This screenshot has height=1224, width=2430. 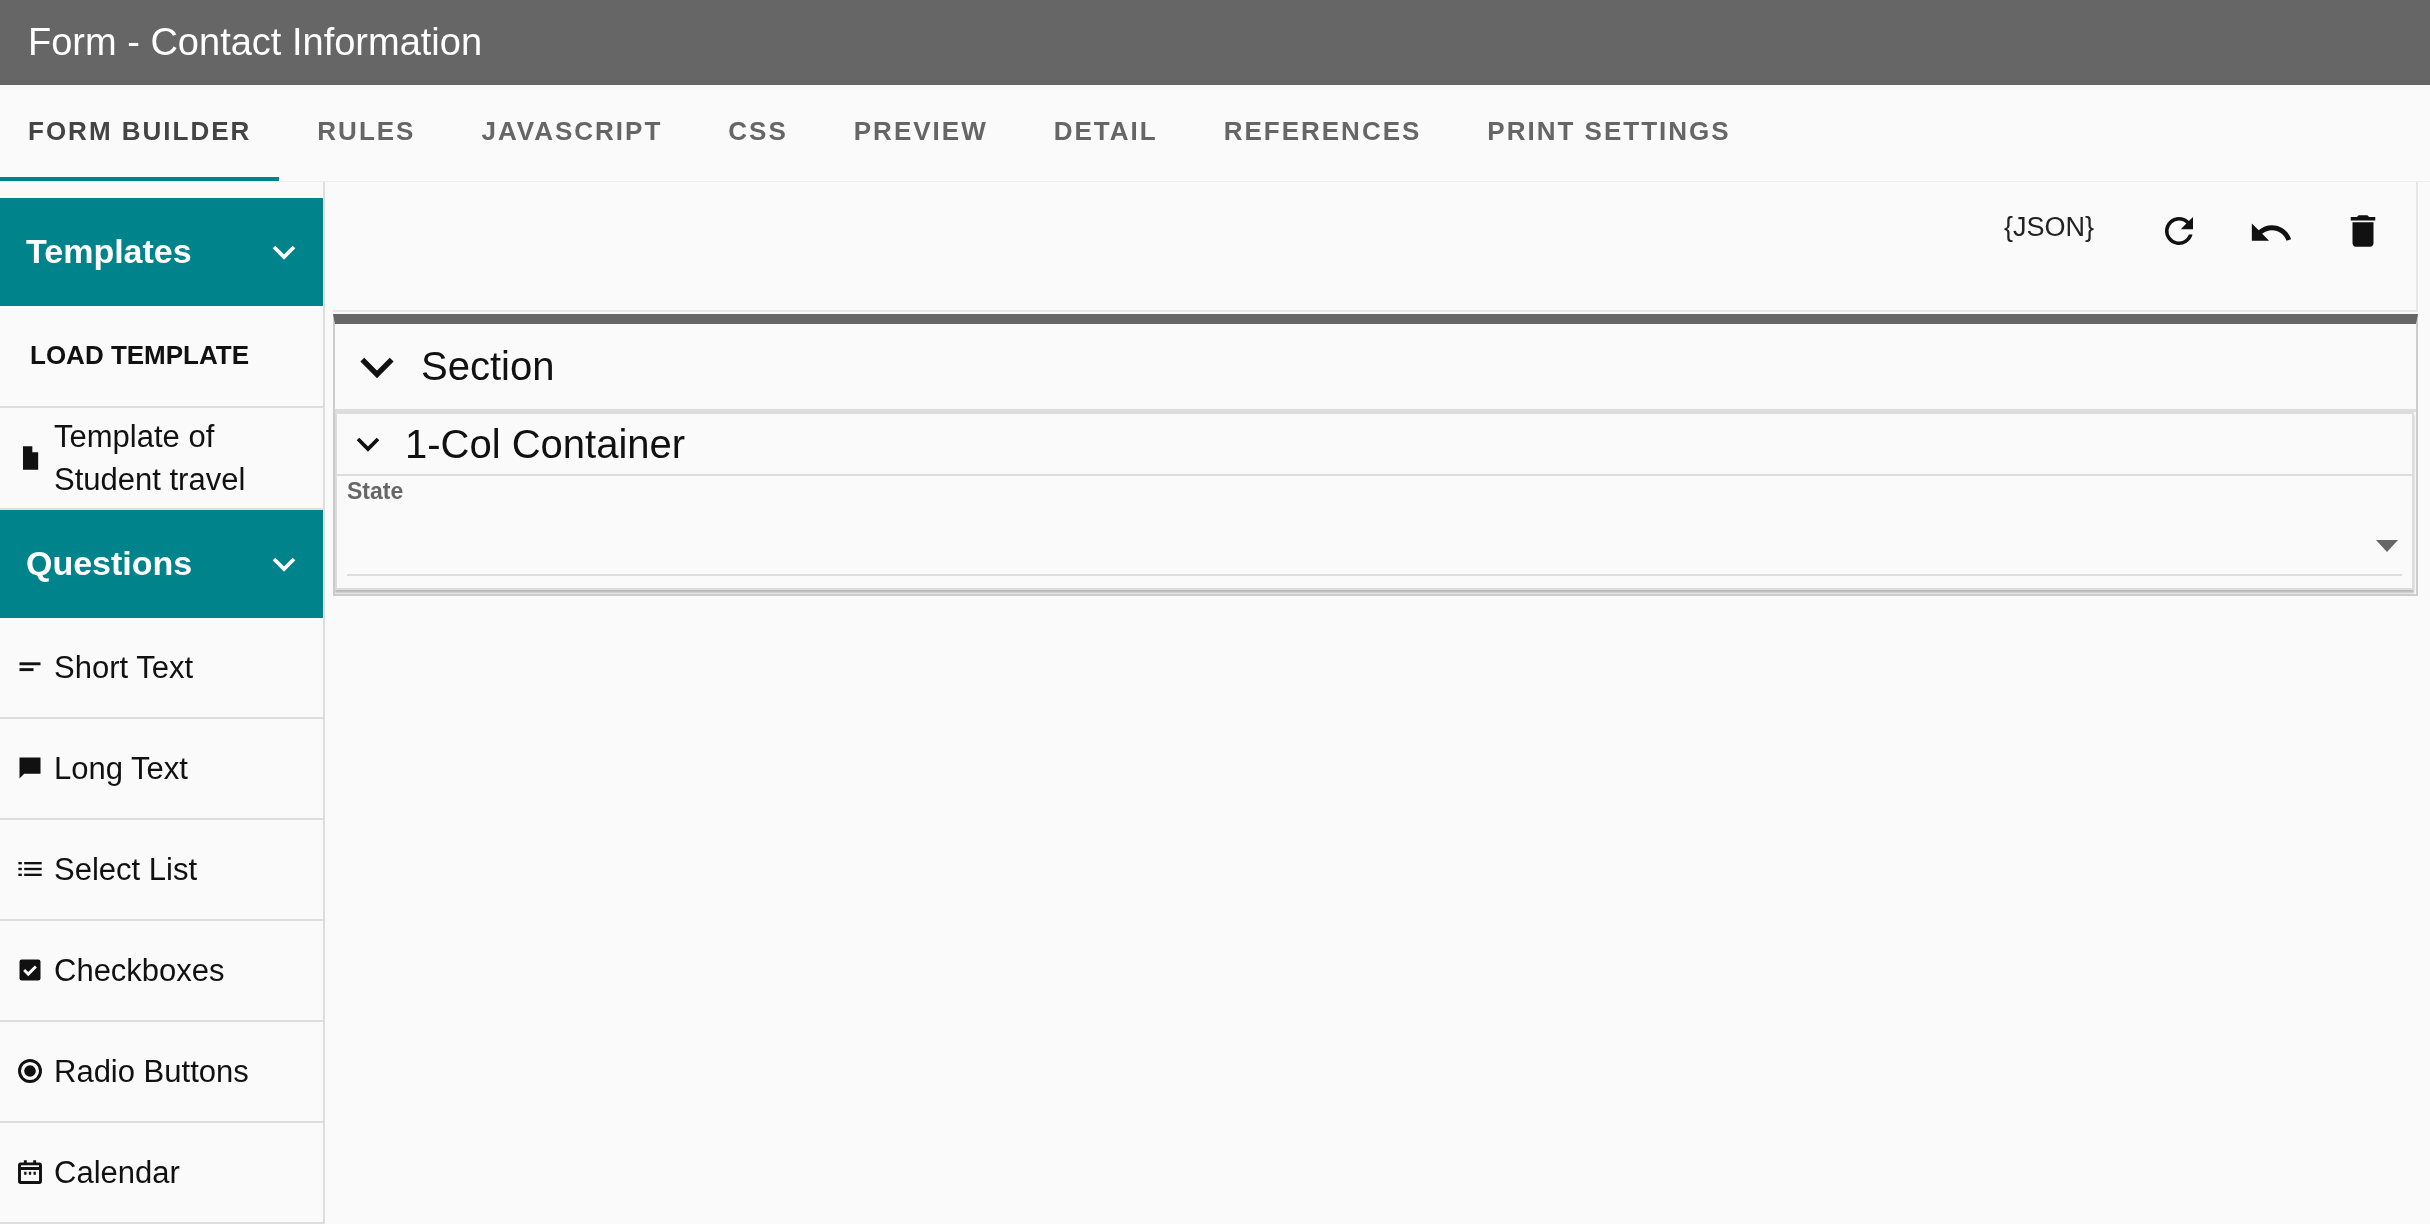 I want to click on group-header: Questions, so click(x=161, y=563).